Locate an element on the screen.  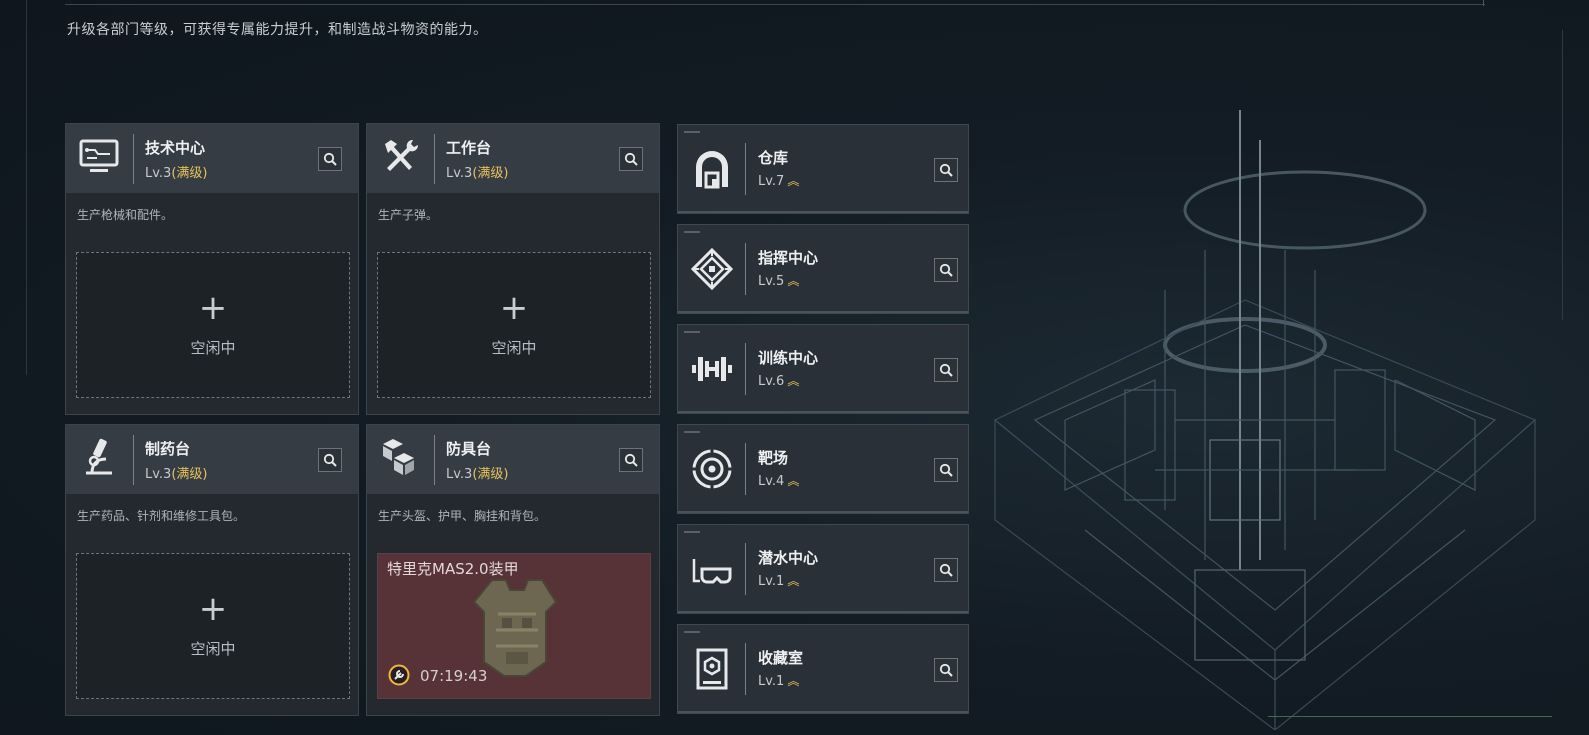
dumbbell-icon is located at coordinates (712, 369).